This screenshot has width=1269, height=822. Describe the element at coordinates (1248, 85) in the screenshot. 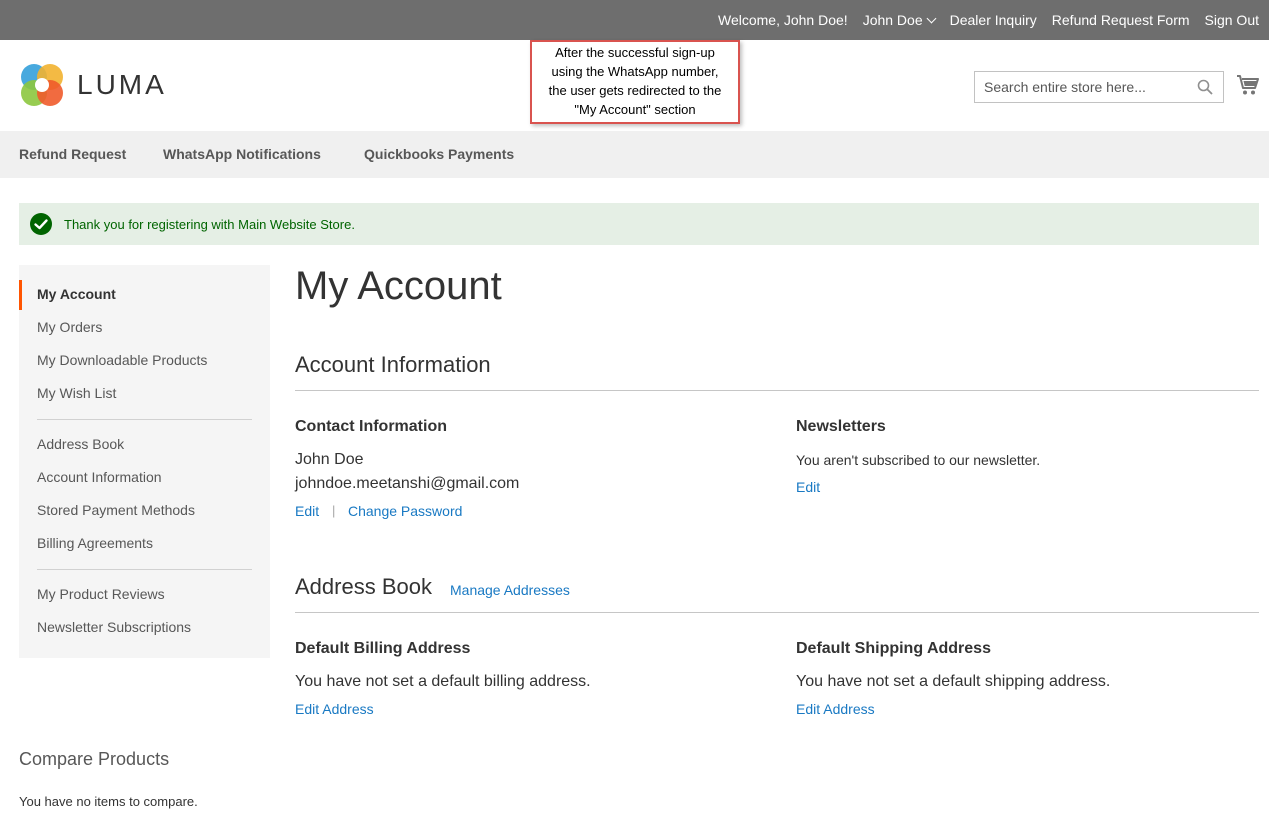

I see `cart-icon` at that location.